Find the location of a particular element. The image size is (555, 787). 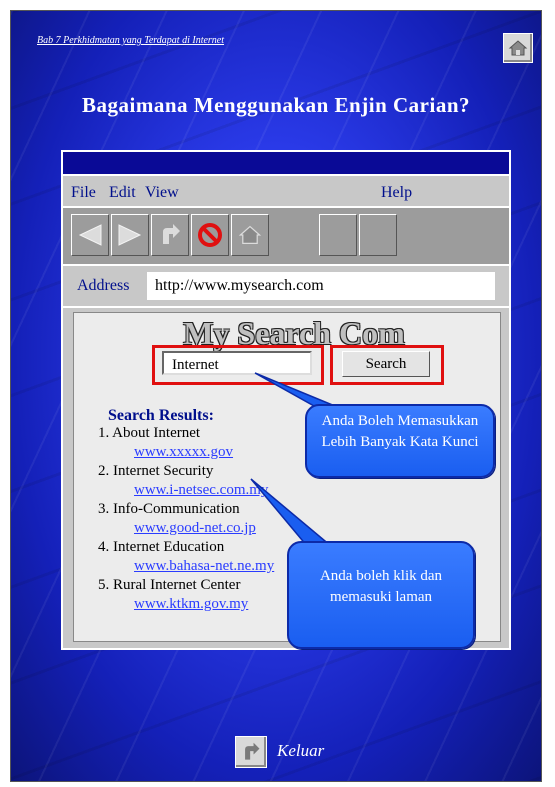

result-label: 3. Info-Communication is located at coordinates (169, 509).